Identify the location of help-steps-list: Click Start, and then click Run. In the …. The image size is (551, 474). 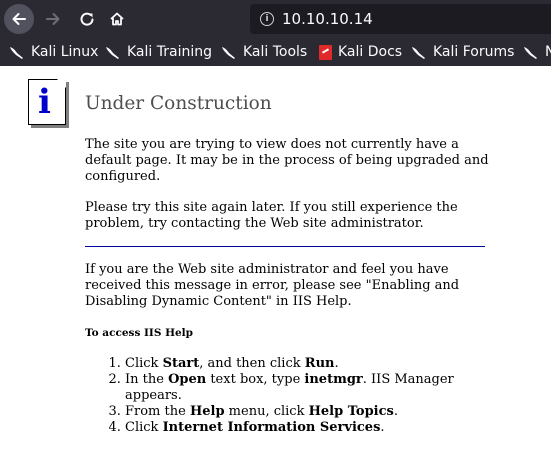
(277, 396).